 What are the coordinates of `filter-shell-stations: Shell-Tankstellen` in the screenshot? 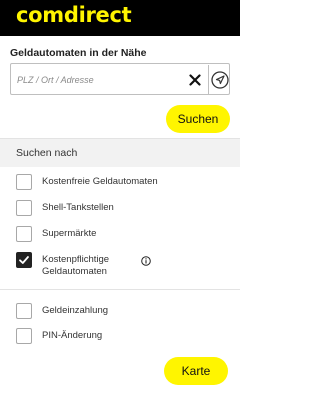 It's located at (99, 208).